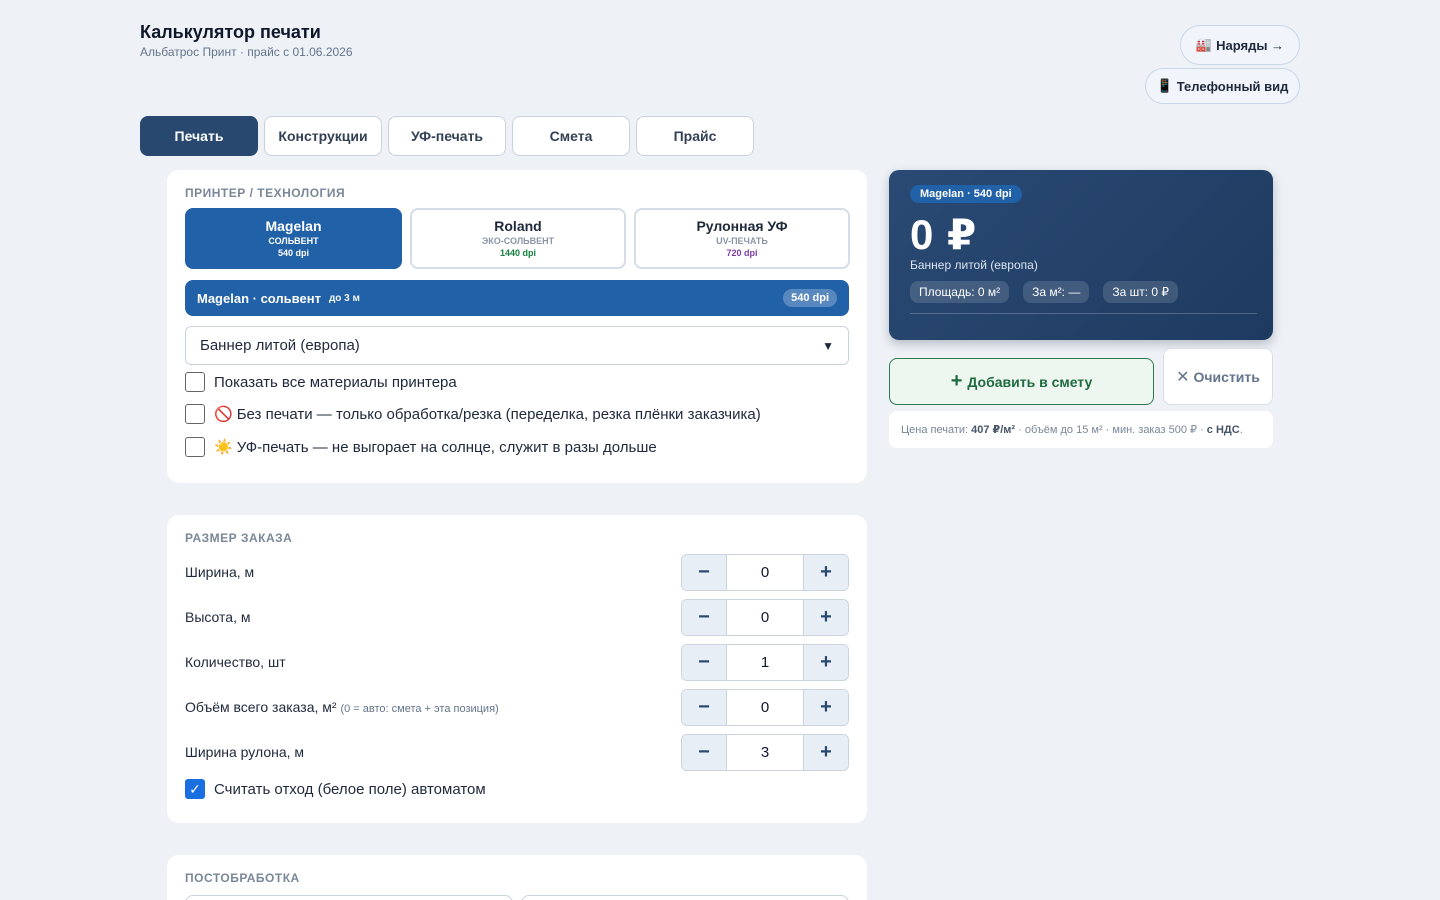 This screenshot has height=900, width=1440. What do you see at coordinates (826, 617) in the screenshot?
I see `height-increment-button: +` at bounding box center [826, 617].